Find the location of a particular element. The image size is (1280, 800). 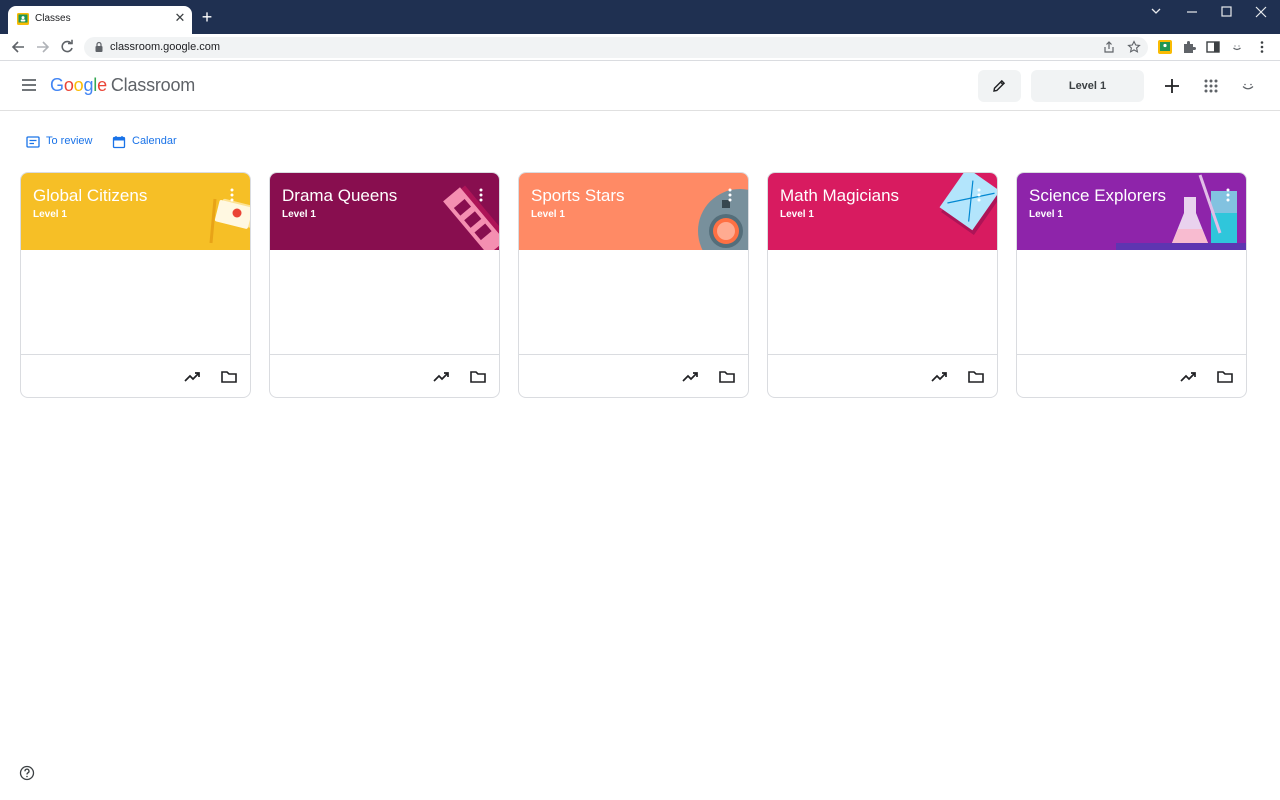

logo-product-name: Classroom is located at coordinates (153, 85).